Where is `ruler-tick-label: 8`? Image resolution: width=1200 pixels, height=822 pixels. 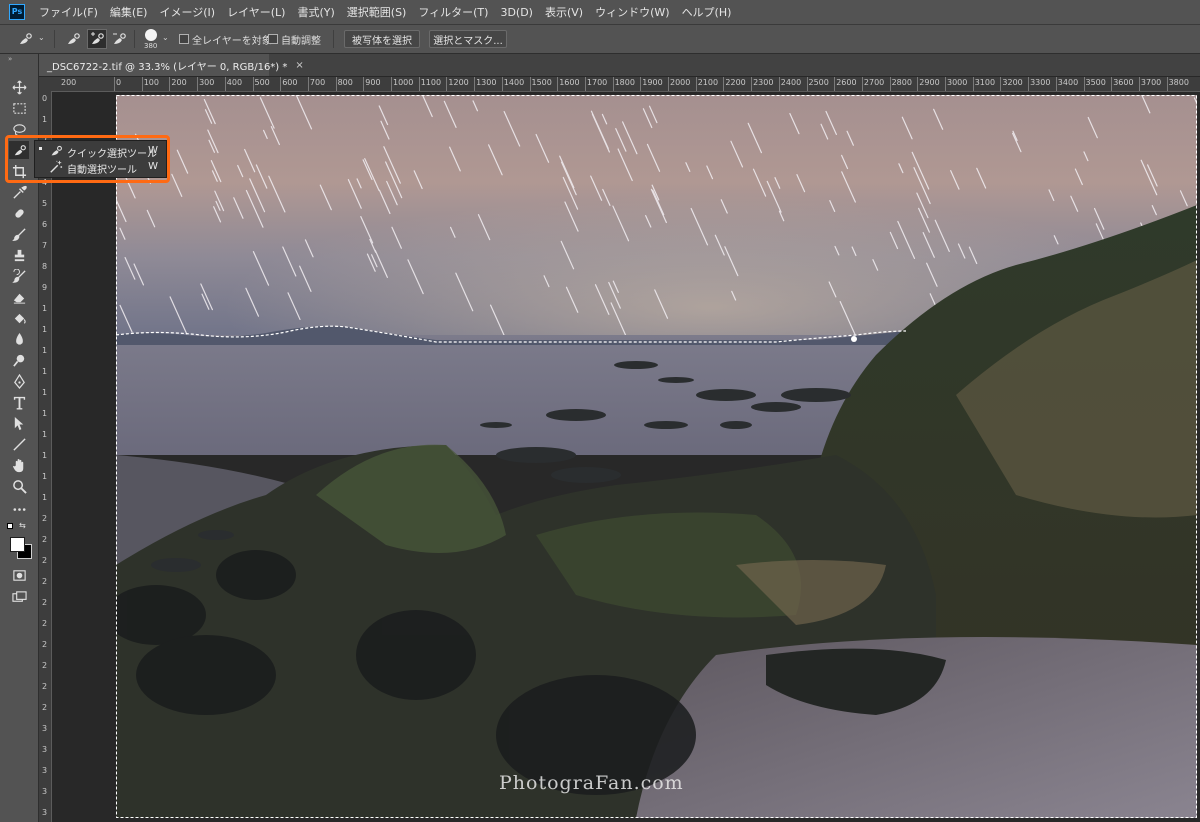
ruler-tick-label: 8 is located at coordinates (44, 266).